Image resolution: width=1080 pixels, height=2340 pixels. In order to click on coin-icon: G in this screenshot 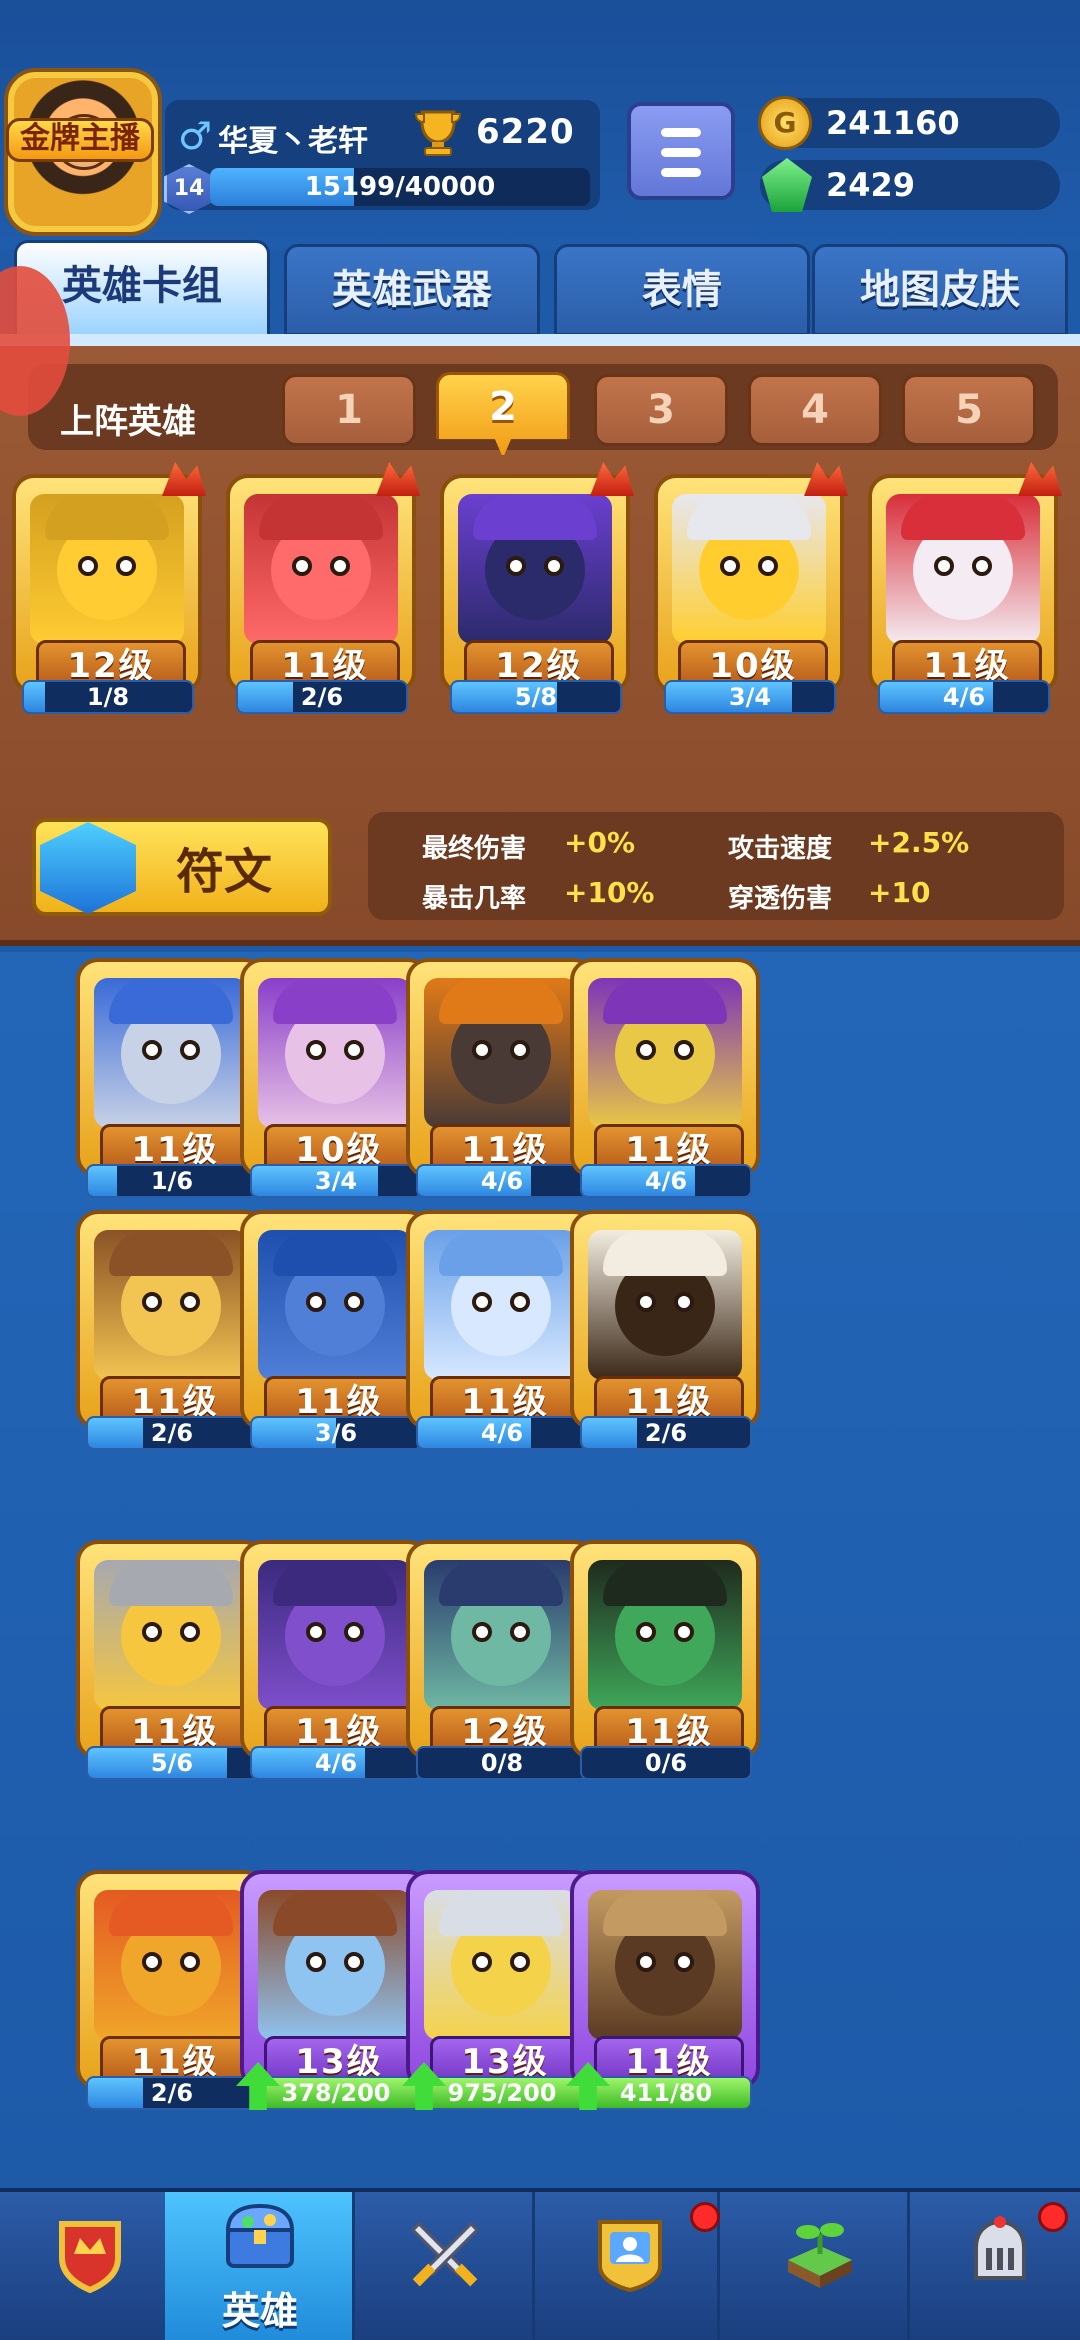, I will do `click(785, 123)`.